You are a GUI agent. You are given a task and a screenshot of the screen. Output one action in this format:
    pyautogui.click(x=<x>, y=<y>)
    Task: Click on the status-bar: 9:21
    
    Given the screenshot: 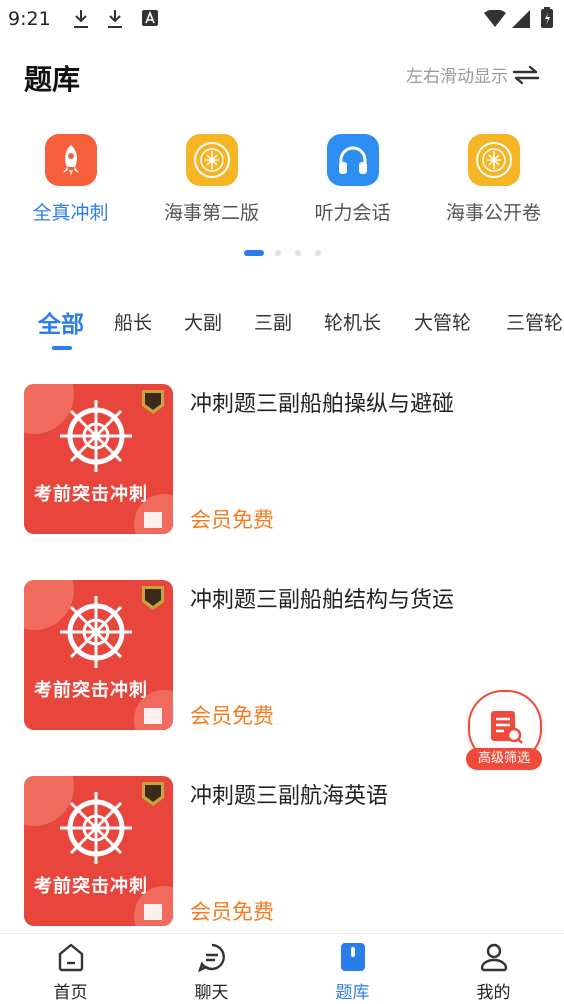 What is the action you would take?
    pyautogui.click(x=282, y=19)
    